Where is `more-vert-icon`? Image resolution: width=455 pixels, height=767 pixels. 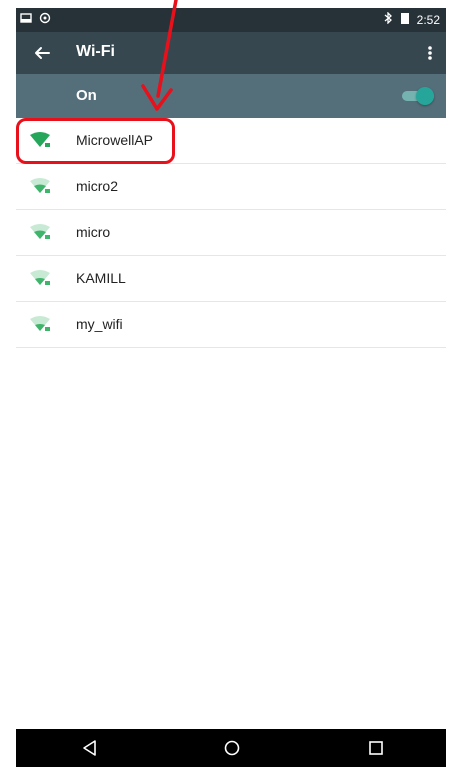
more-vert-icon is located at coordinates (430, 53).